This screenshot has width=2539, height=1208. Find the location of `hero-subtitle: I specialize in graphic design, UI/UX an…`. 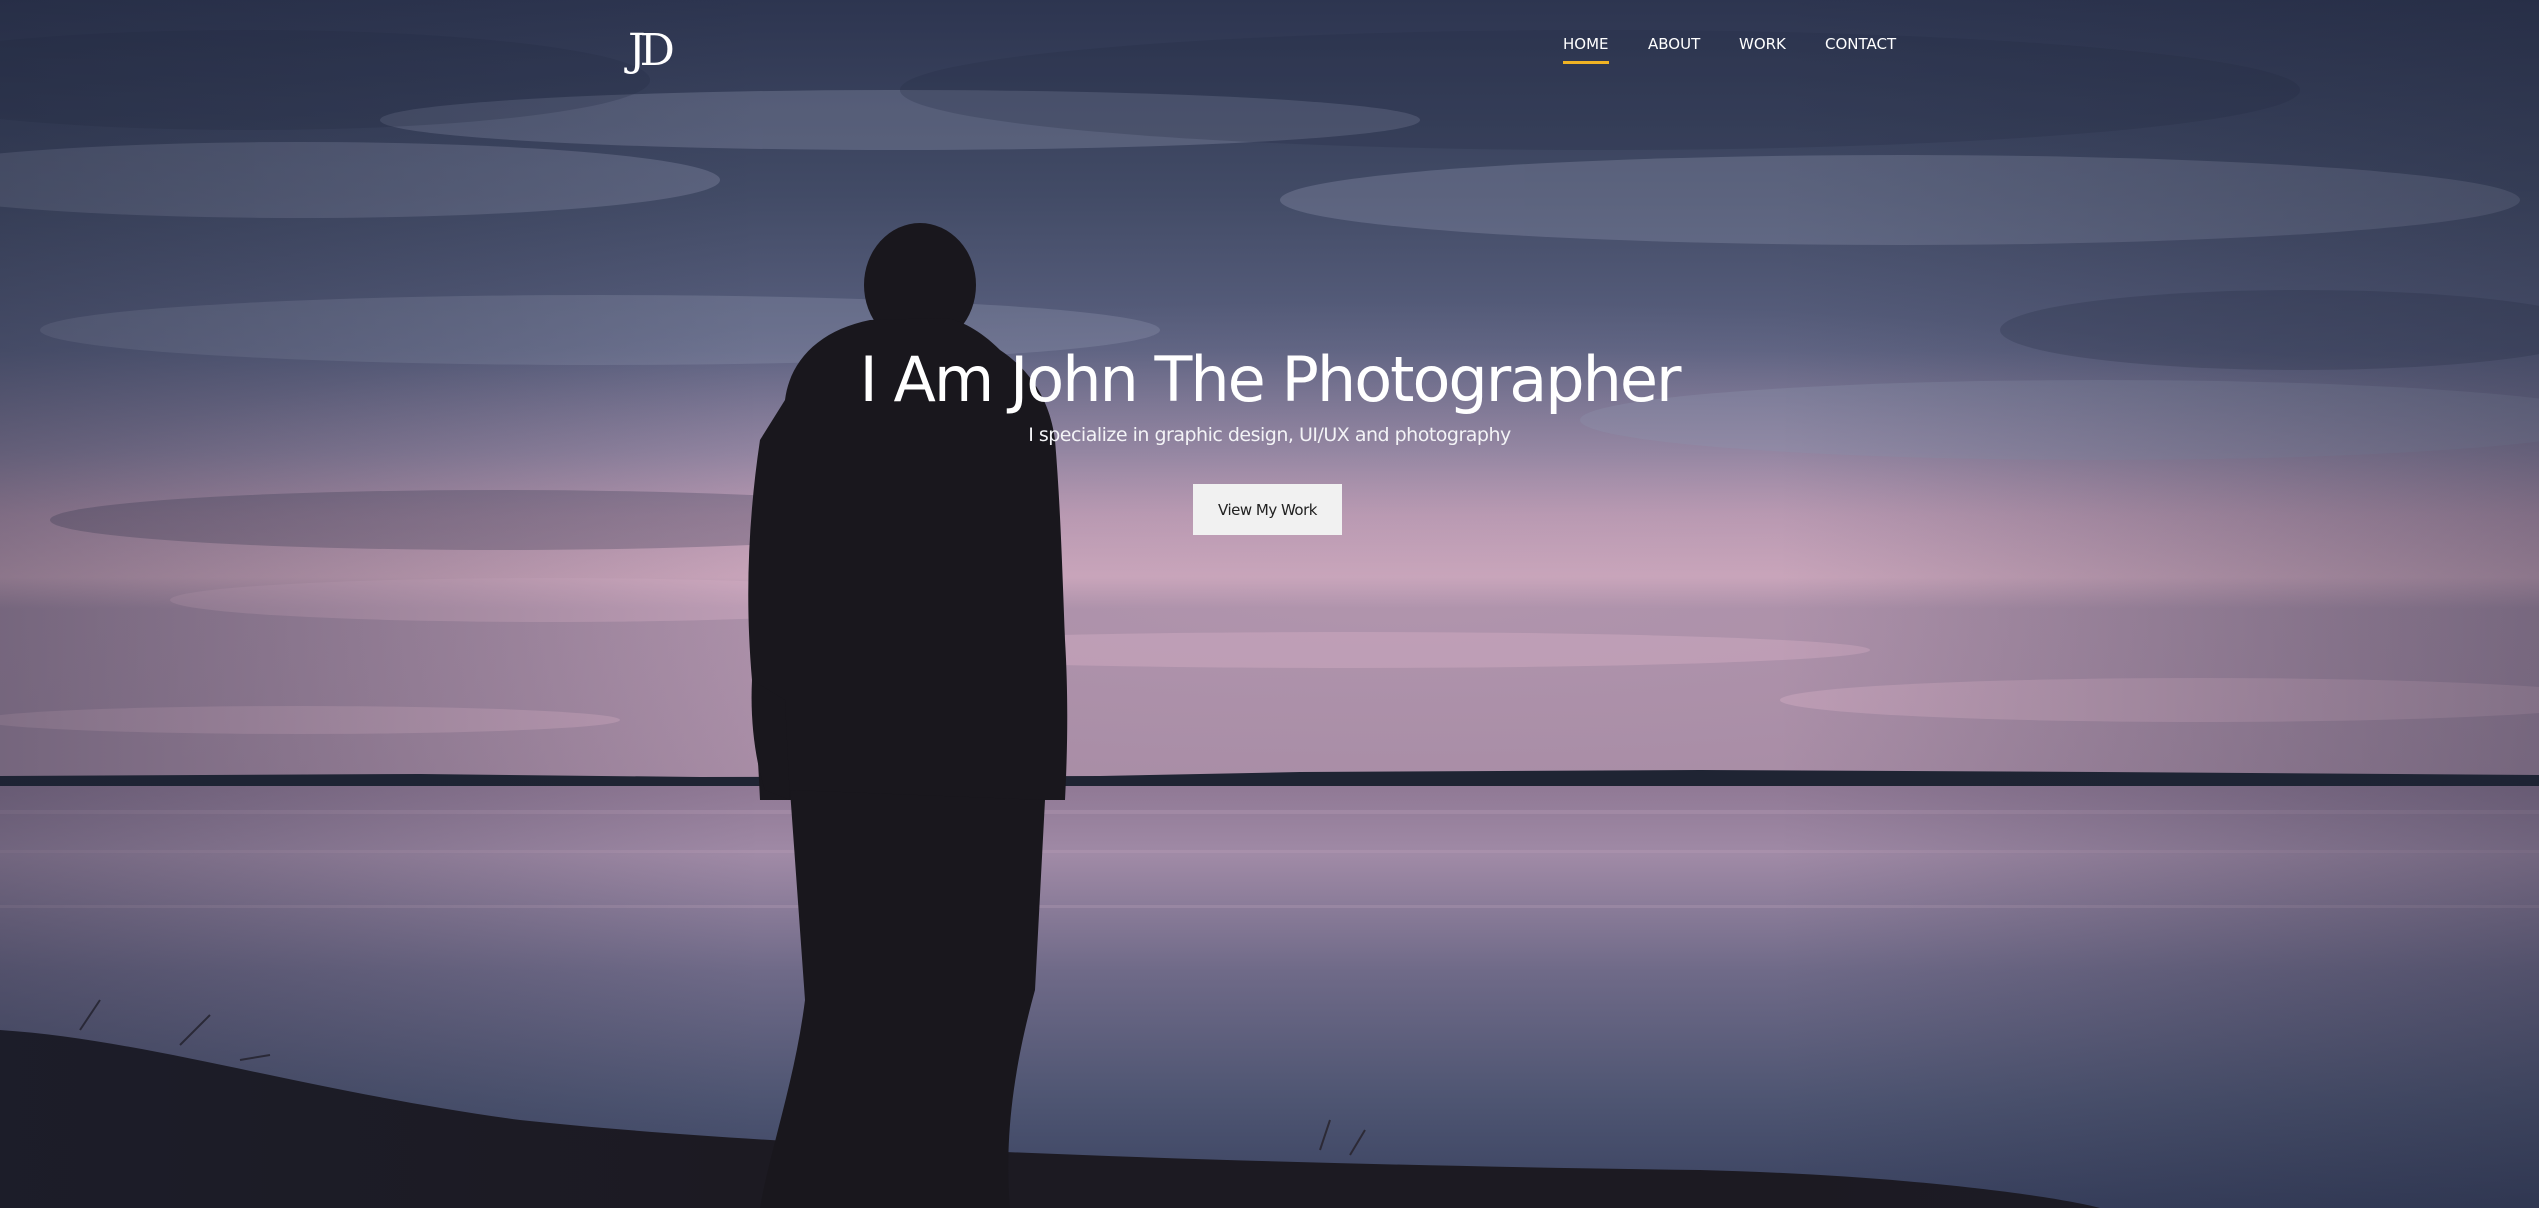

hero-subtitle: I specialize in graphic design, UI/UX an… is located at coordinates (1269, 435).